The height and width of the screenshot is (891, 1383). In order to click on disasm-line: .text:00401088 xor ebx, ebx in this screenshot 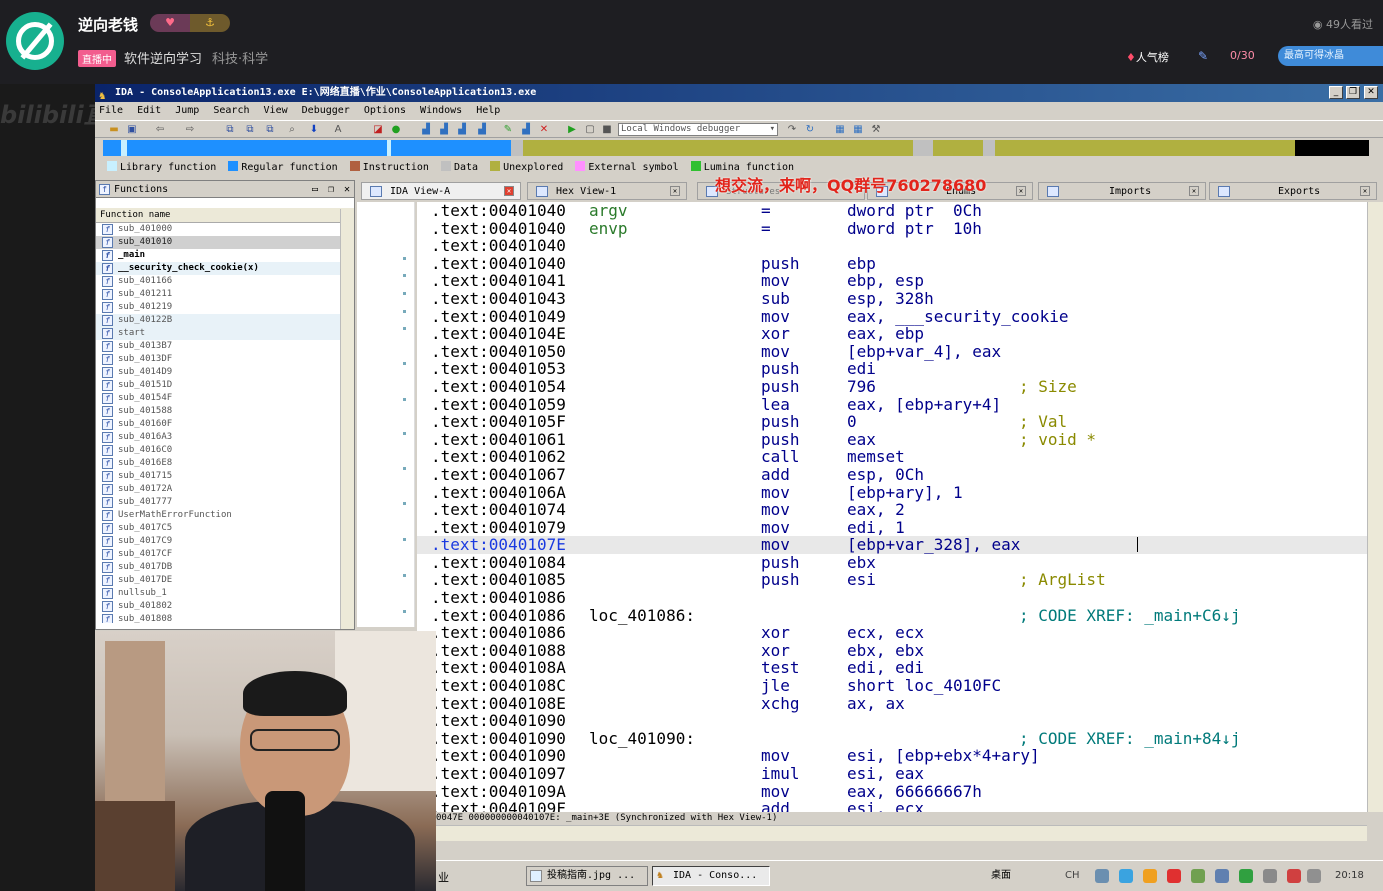, I will do `click(892, 651)`.